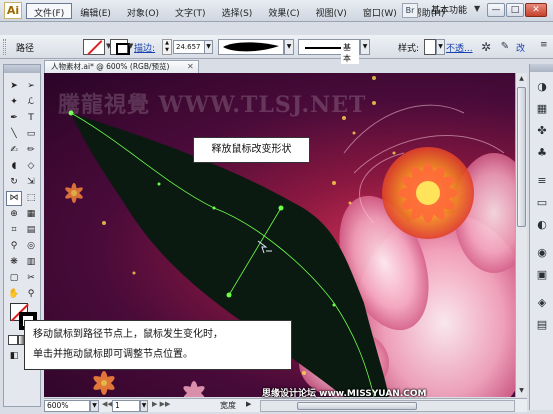  Describe the element at coordinates (14, 294) in the screenshot. I see `hand-tool-icon: ✋` at that location.